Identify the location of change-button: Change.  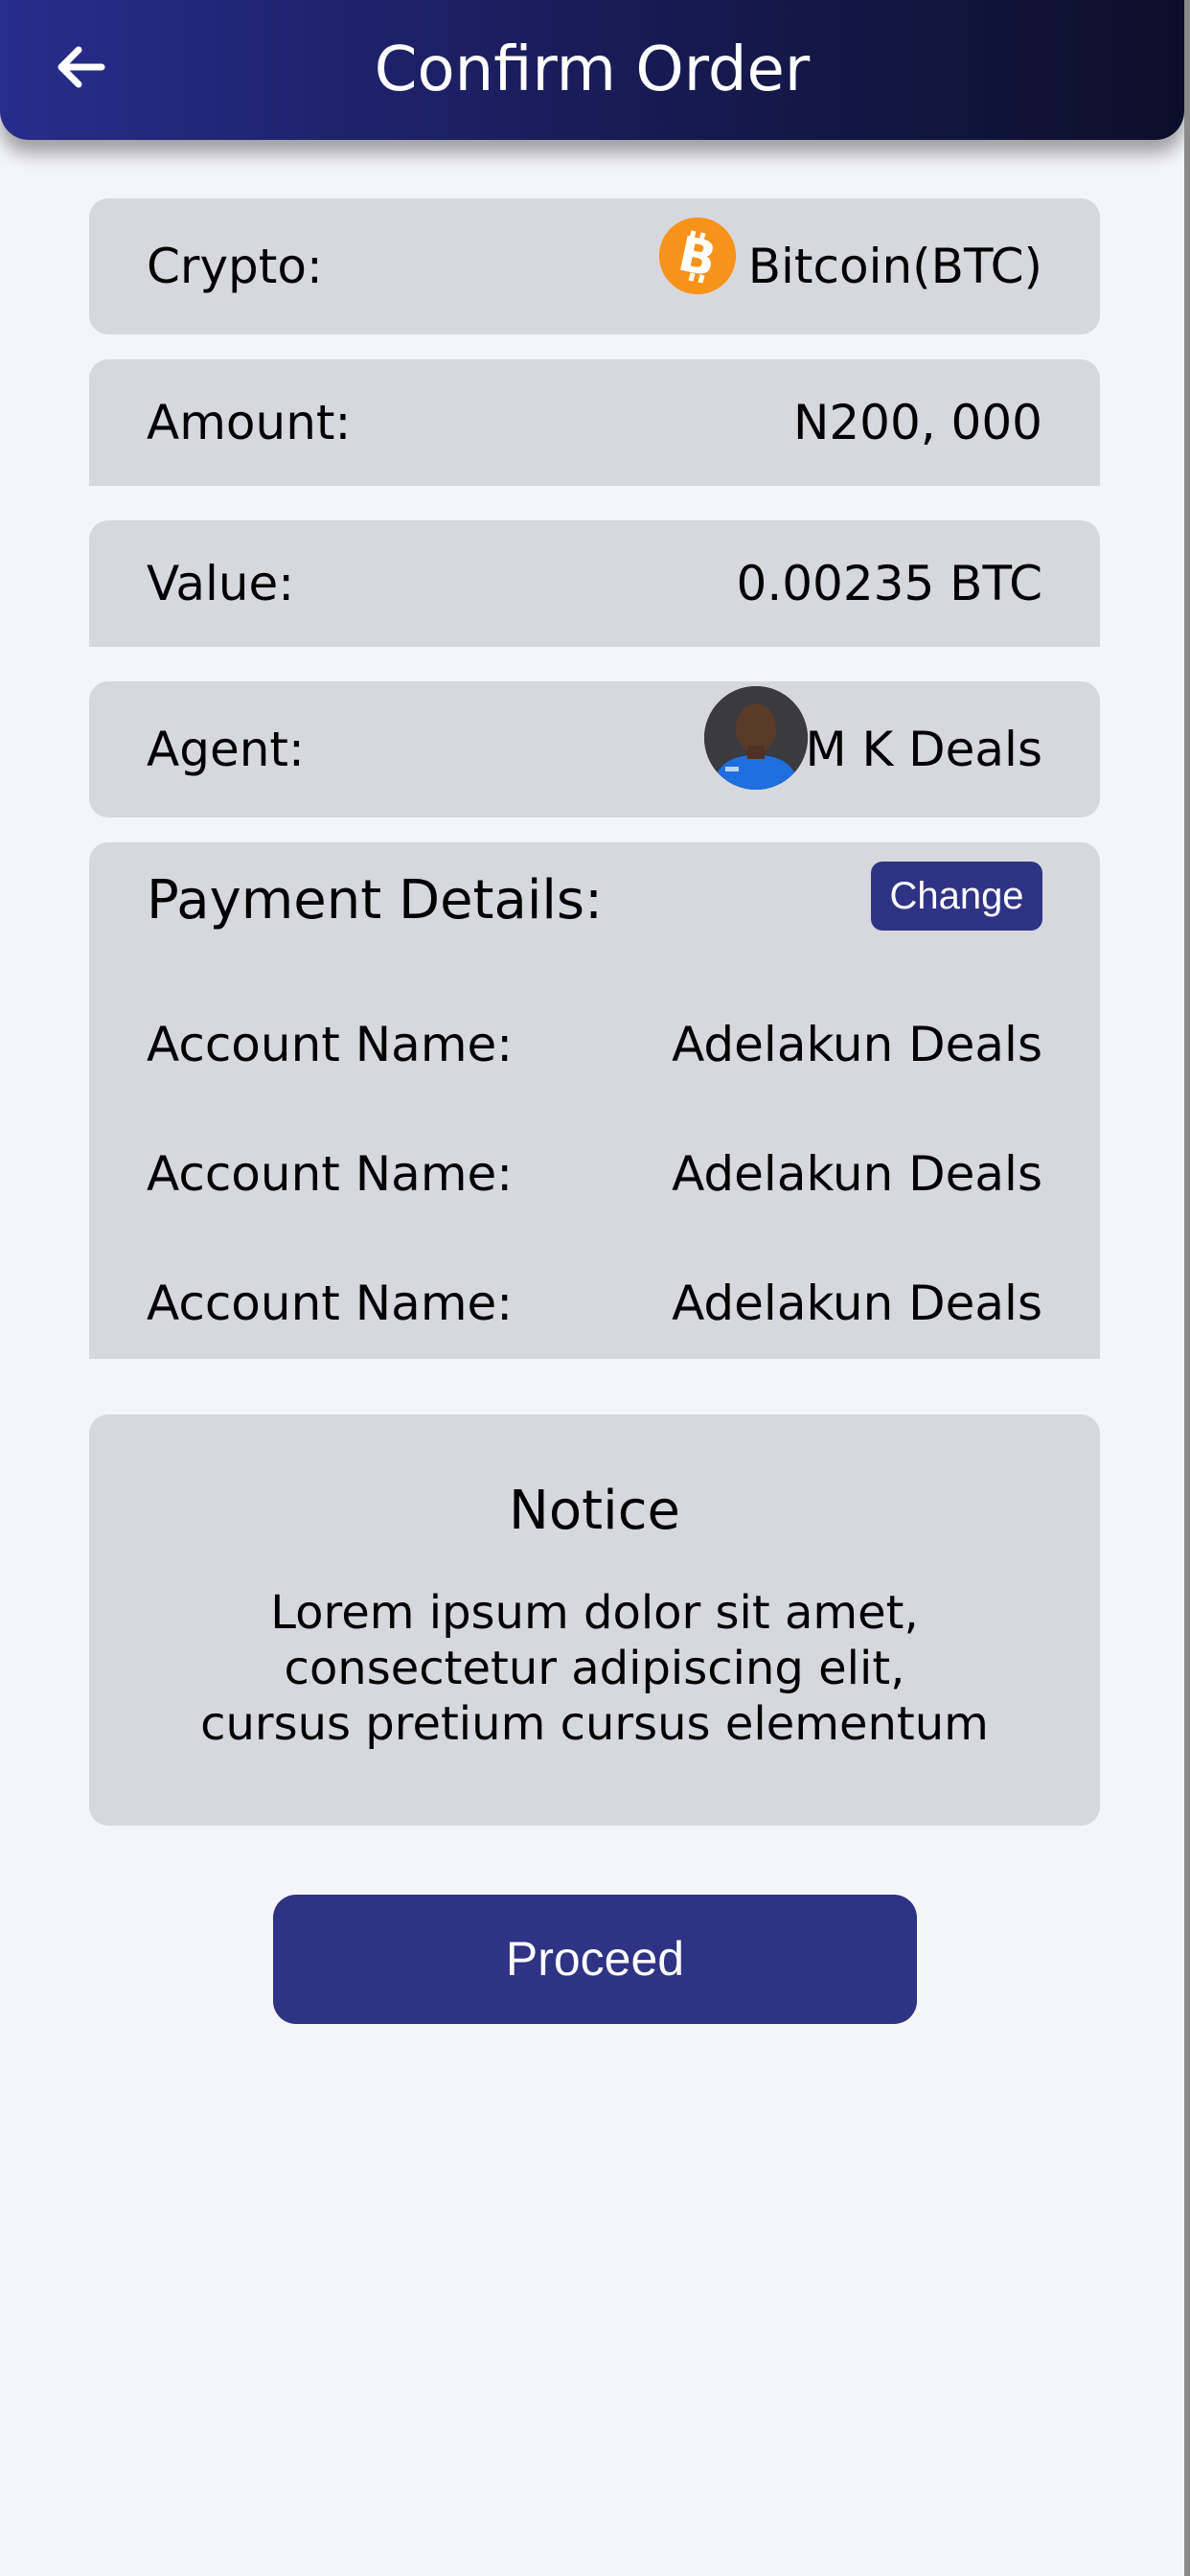
(957, 897).